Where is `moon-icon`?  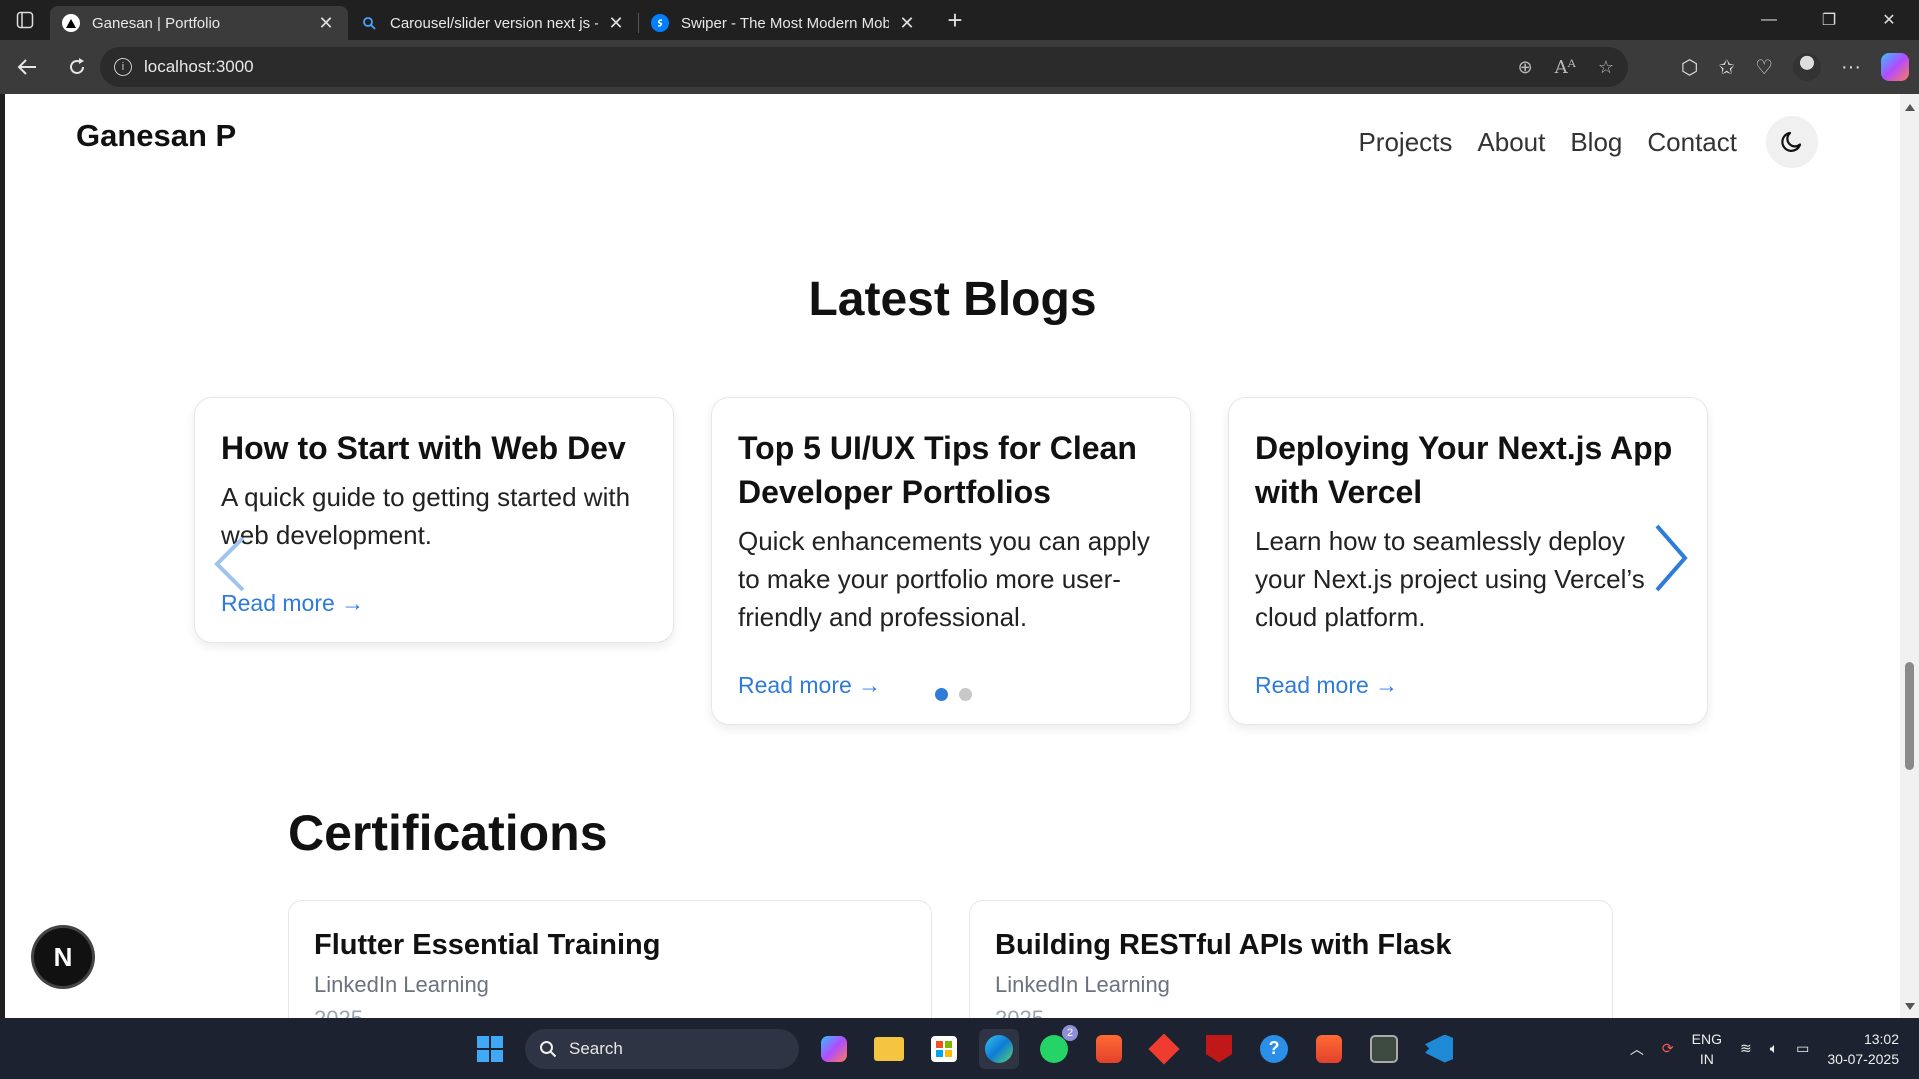 moon-icon is located at coordinates (1791, 141).